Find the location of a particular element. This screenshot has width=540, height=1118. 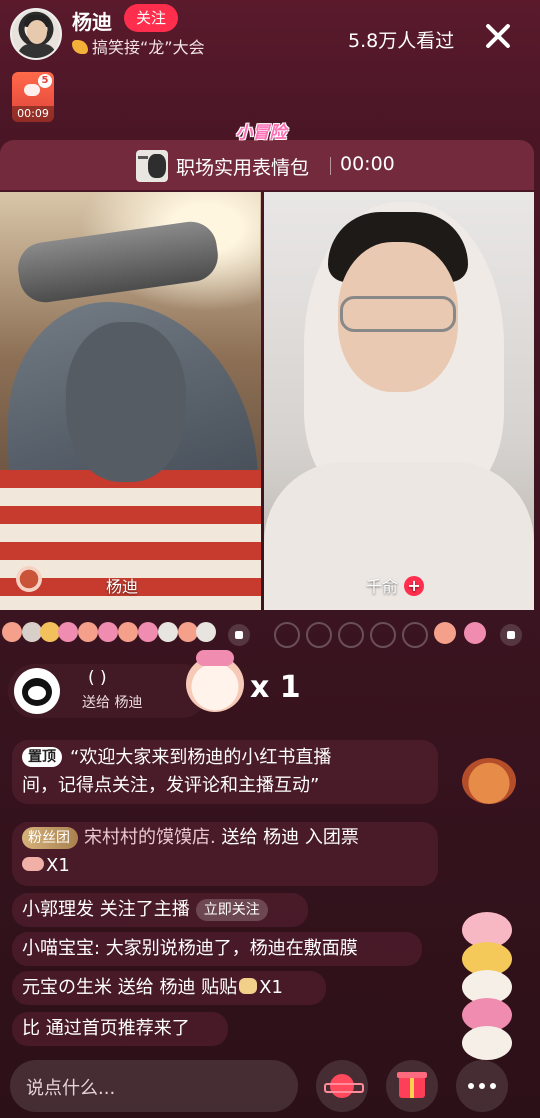

red-packet-card: 5 00:09 is located at coordinates (33, 97).